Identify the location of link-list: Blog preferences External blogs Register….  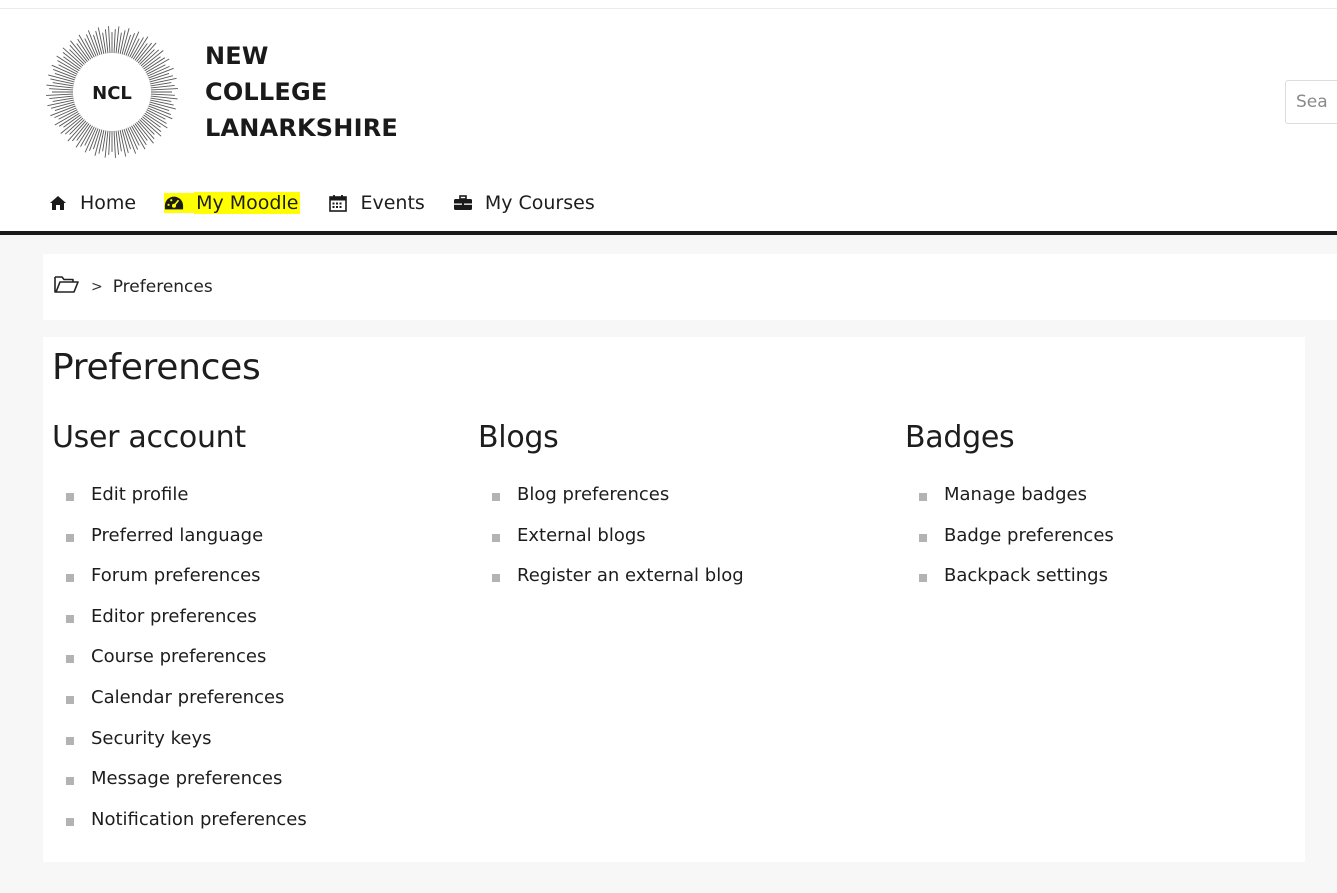
(613, 545).